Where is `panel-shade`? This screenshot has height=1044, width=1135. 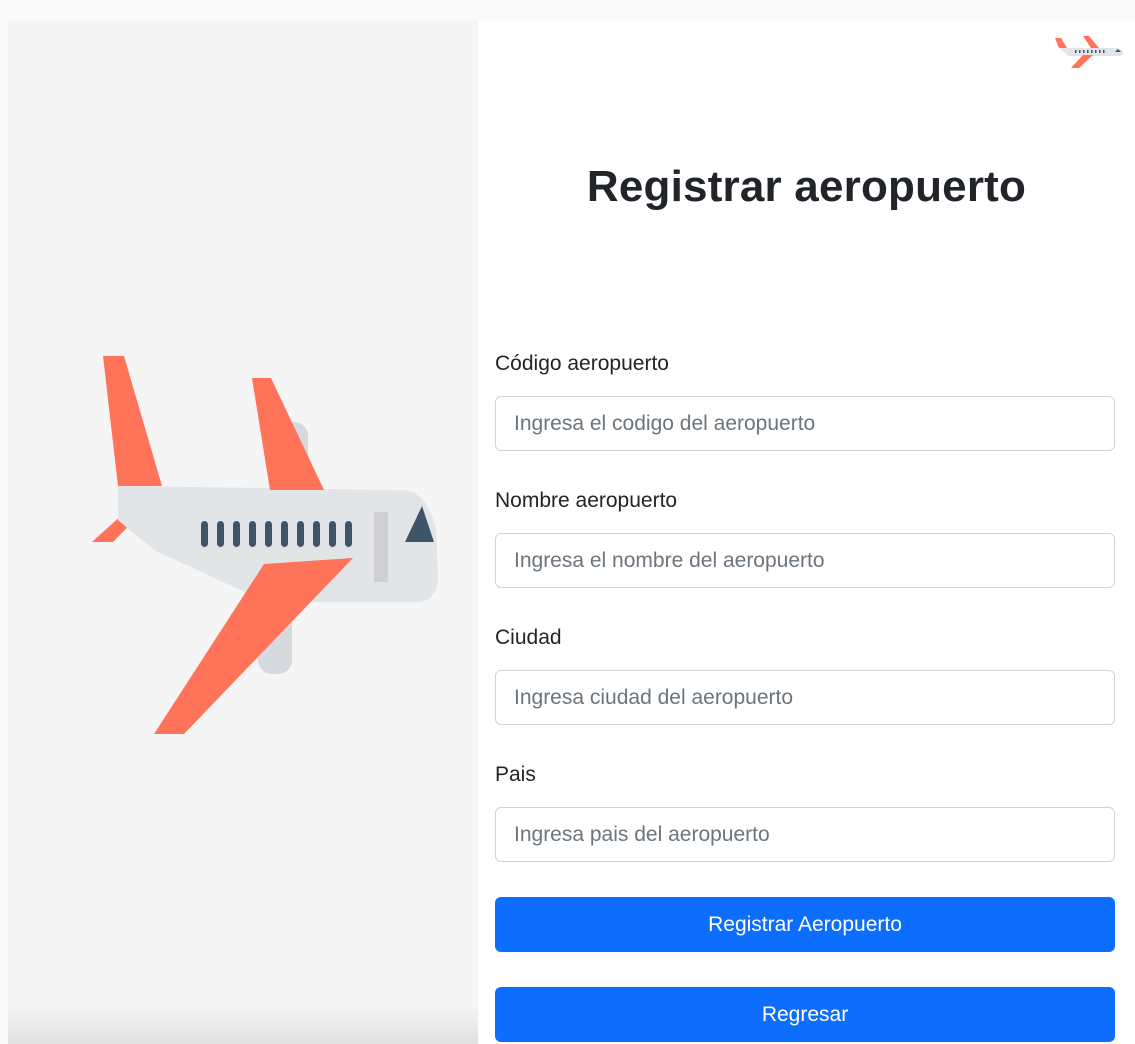
panel-shade is located at coordinates (243, 1024).